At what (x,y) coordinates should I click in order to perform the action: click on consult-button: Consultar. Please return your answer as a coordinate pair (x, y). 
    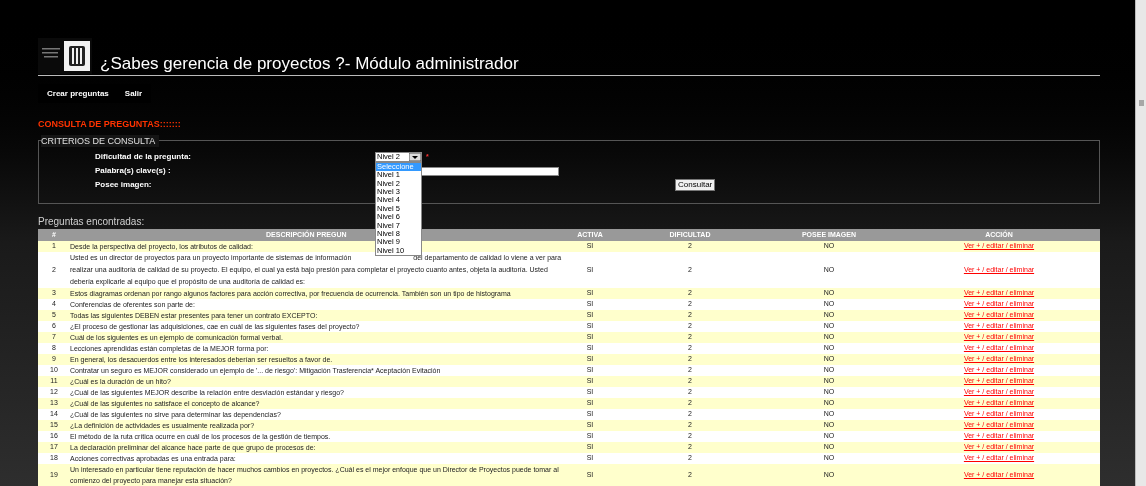
    Looking at the image, I should click on (695, 185).